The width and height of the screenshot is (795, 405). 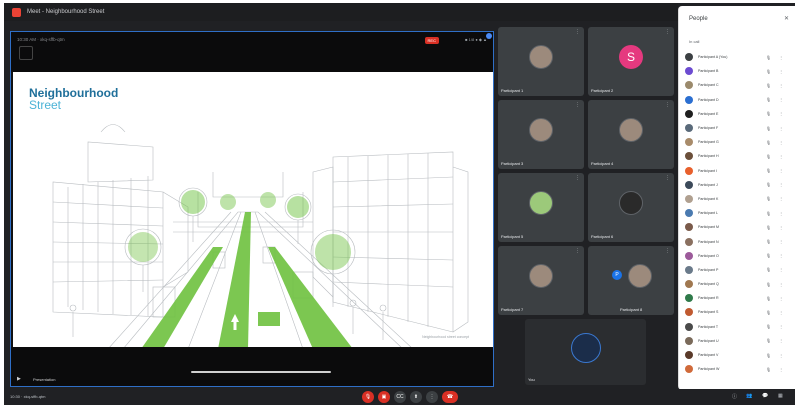 What do you see at coordinates (739, 114) in the screenshot?
I see `person-row: Participant E 🎙 ⋮` at bounding box center [739, 114].